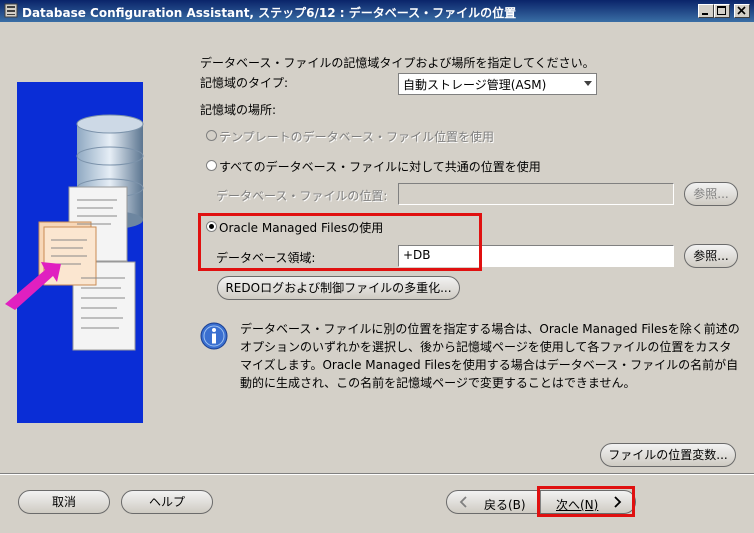 The image size is (754, 533). Describe the element at coordinates (238, 110) in the screenshot. I see `storage-location-label: 記憶域の場所:` at that location.